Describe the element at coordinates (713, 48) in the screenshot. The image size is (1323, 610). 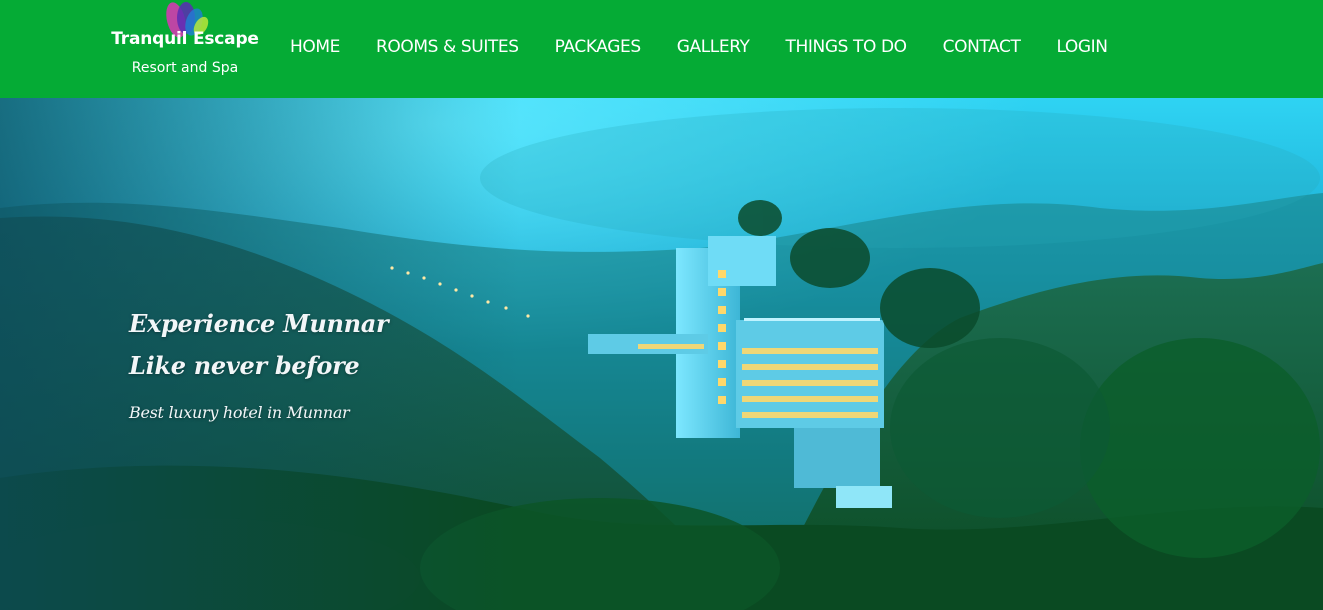
I see `nav-gallery: GALLERY` at that location.